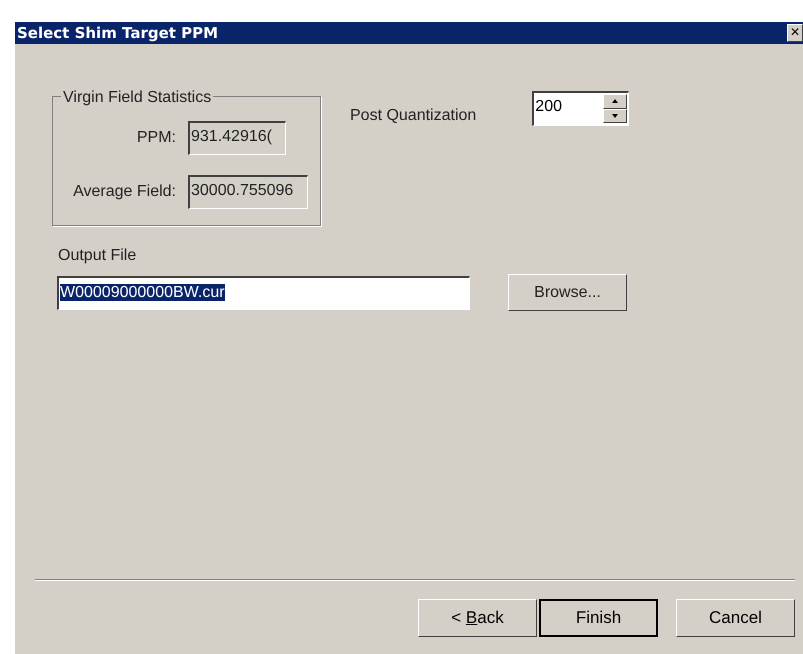  Describe the element at coordinates (581, 108) in the screenshot. I see `spin-box: 200` at that location.